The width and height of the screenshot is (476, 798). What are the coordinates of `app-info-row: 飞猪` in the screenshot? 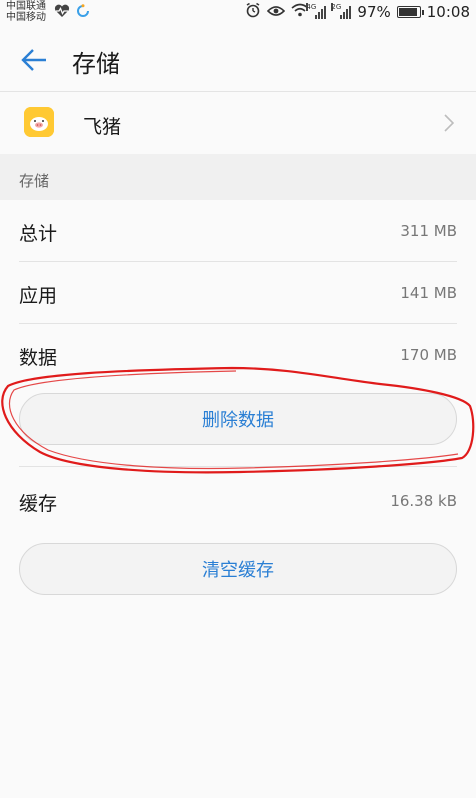 It's located at (238, 123).